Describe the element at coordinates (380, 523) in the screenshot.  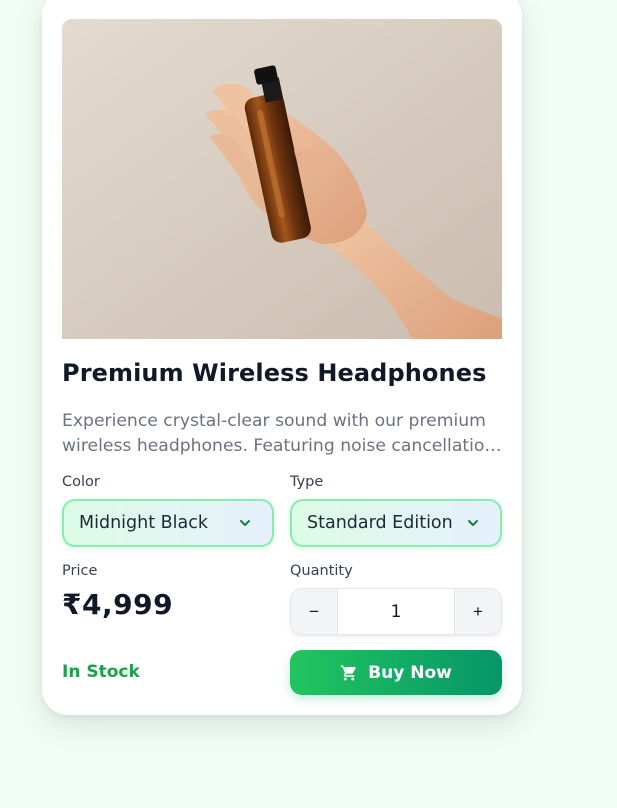
I see `type-select-value: Standard Edition` at that location.